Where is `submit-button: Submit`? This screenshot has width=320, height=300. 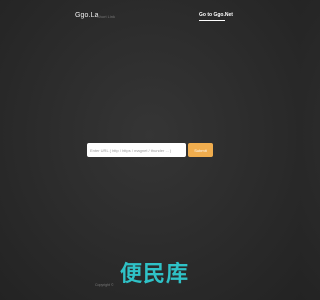
submit-button: Submit is located at coordinates (200, 150).